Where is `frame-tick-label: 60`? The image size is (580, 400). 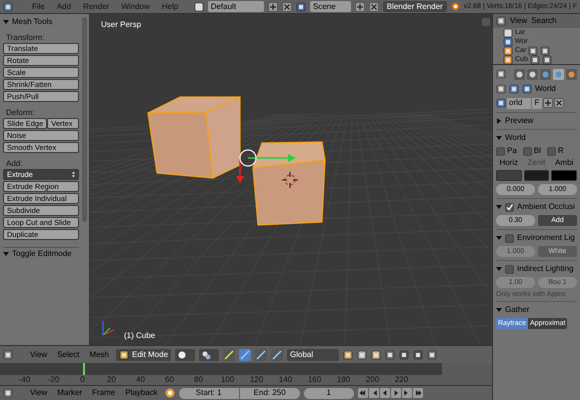
frame-tick-label: 60 is located at coordinates (169, 380).